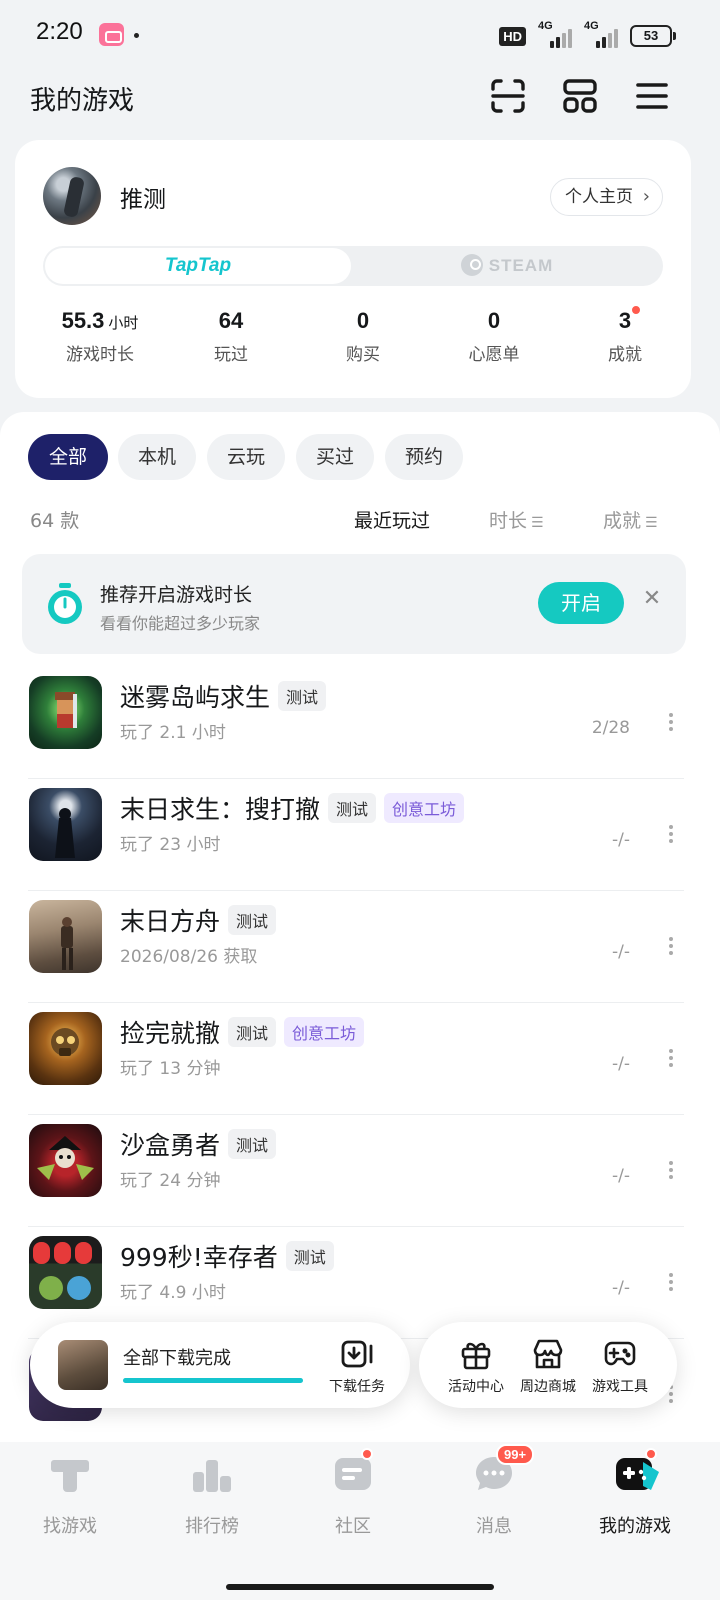 Image resolution: width=720 pixels, height=1600 pixels. Describe the element at coordinates (651, 1454) in the screenshot. I see `my-games-red-dot` at that location.